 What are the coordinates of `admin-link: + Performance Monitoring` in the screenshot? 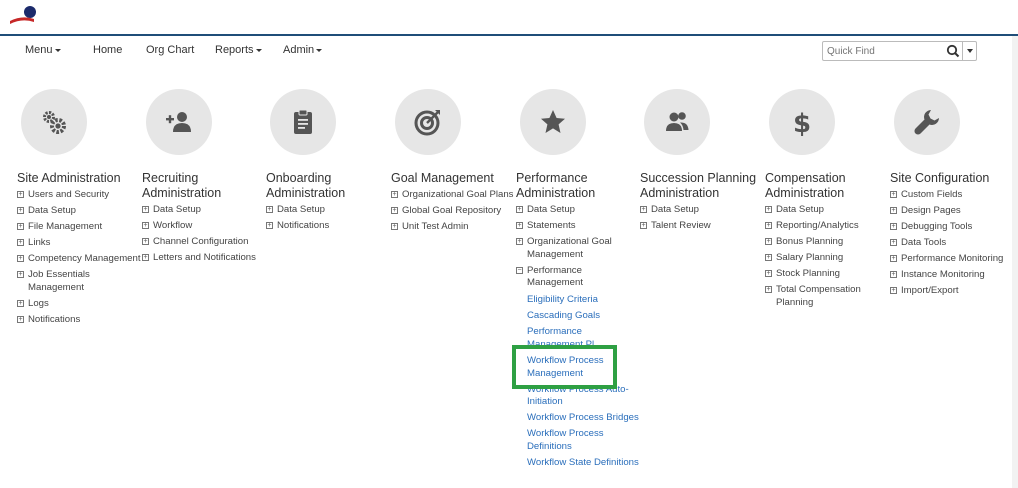 It's located at (952, 259).